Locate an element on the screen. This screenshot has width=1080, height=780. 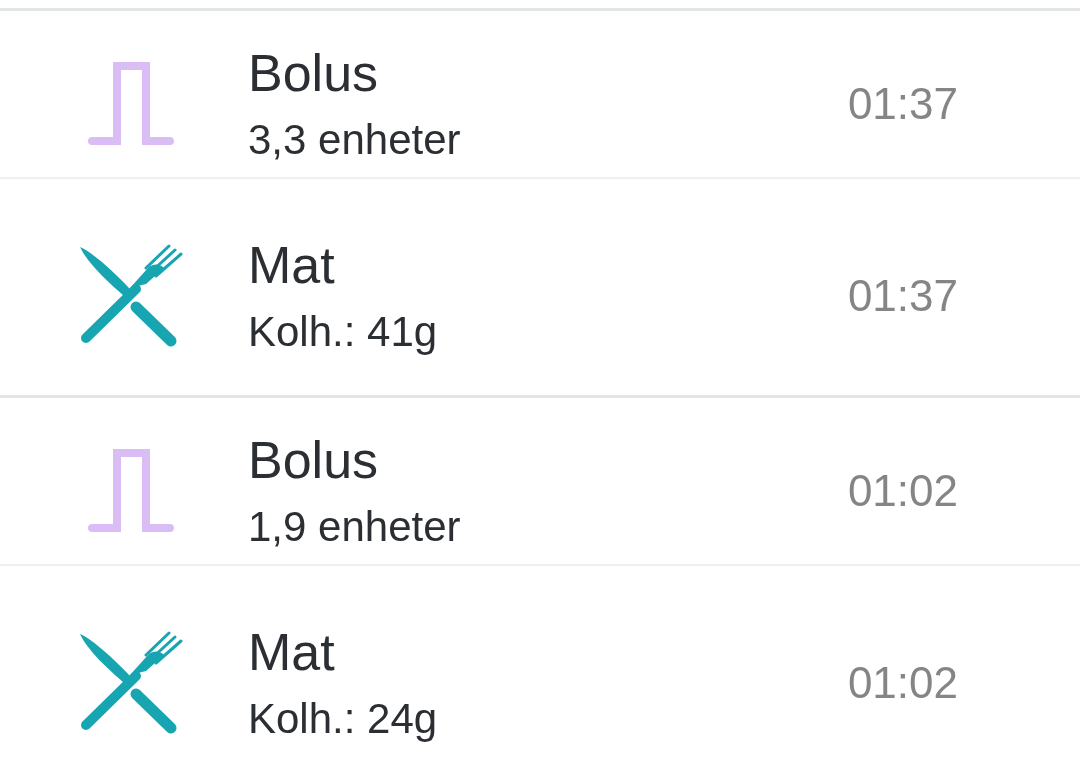
entry-detail: 1,9 enheter is located at coordinates (354, 527).